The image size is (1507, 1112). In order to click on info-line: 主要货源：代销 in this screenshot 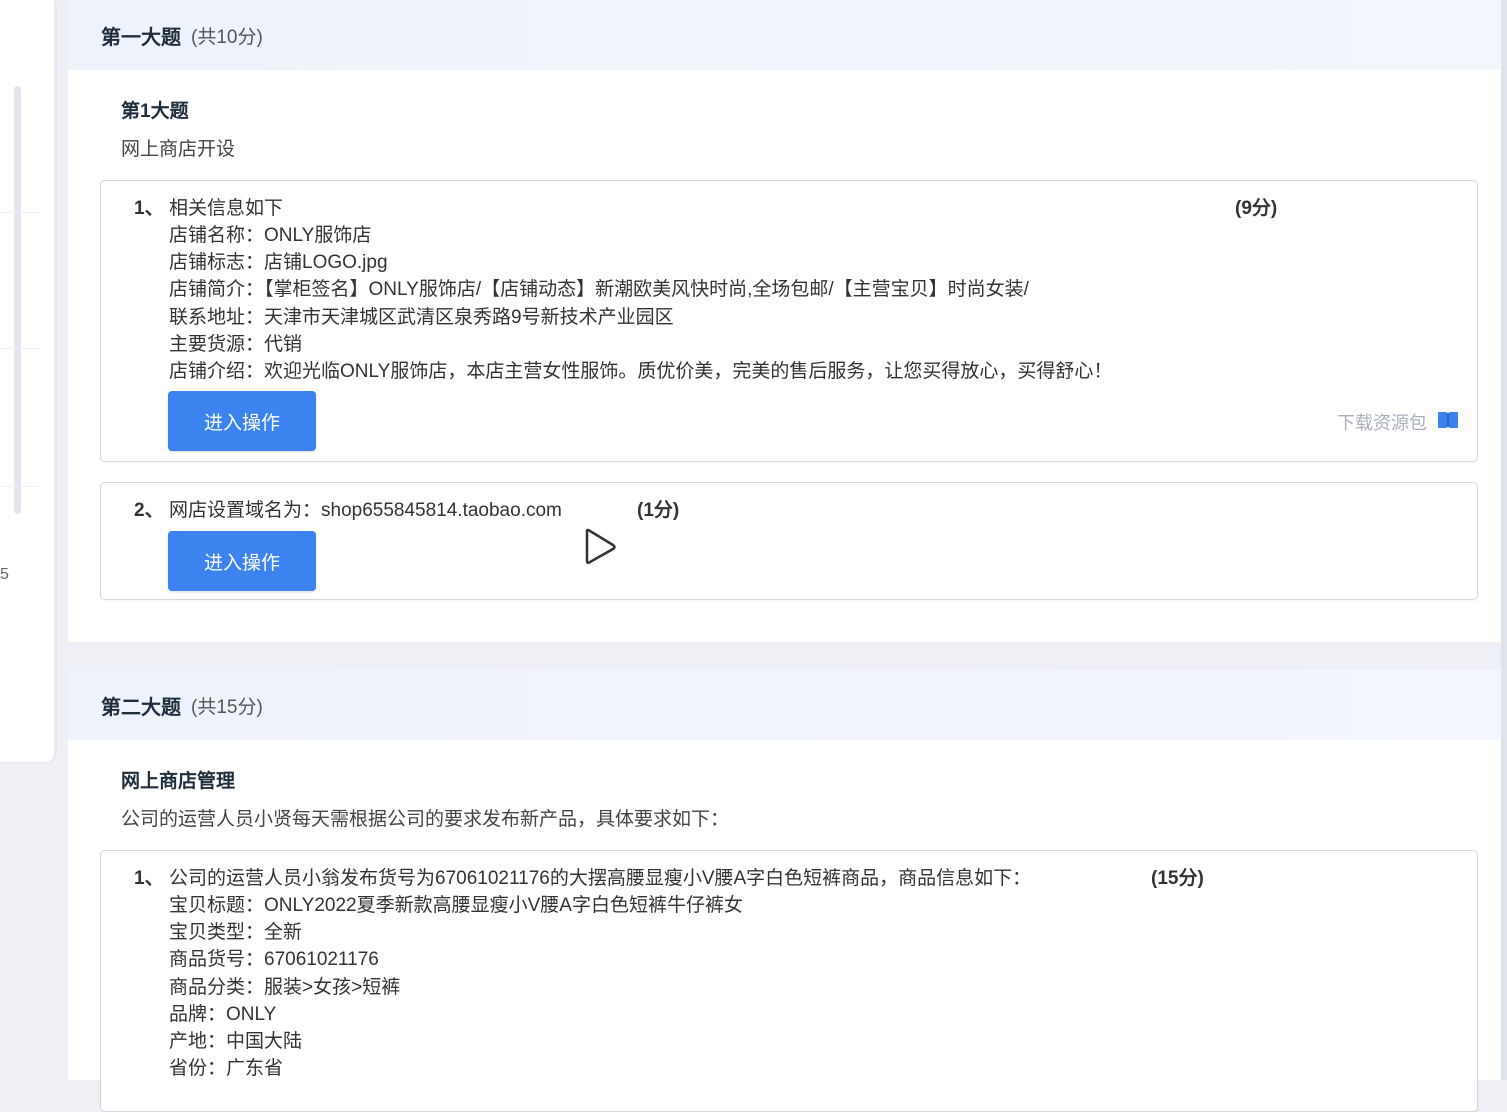, I will do `click(236, 344)`.